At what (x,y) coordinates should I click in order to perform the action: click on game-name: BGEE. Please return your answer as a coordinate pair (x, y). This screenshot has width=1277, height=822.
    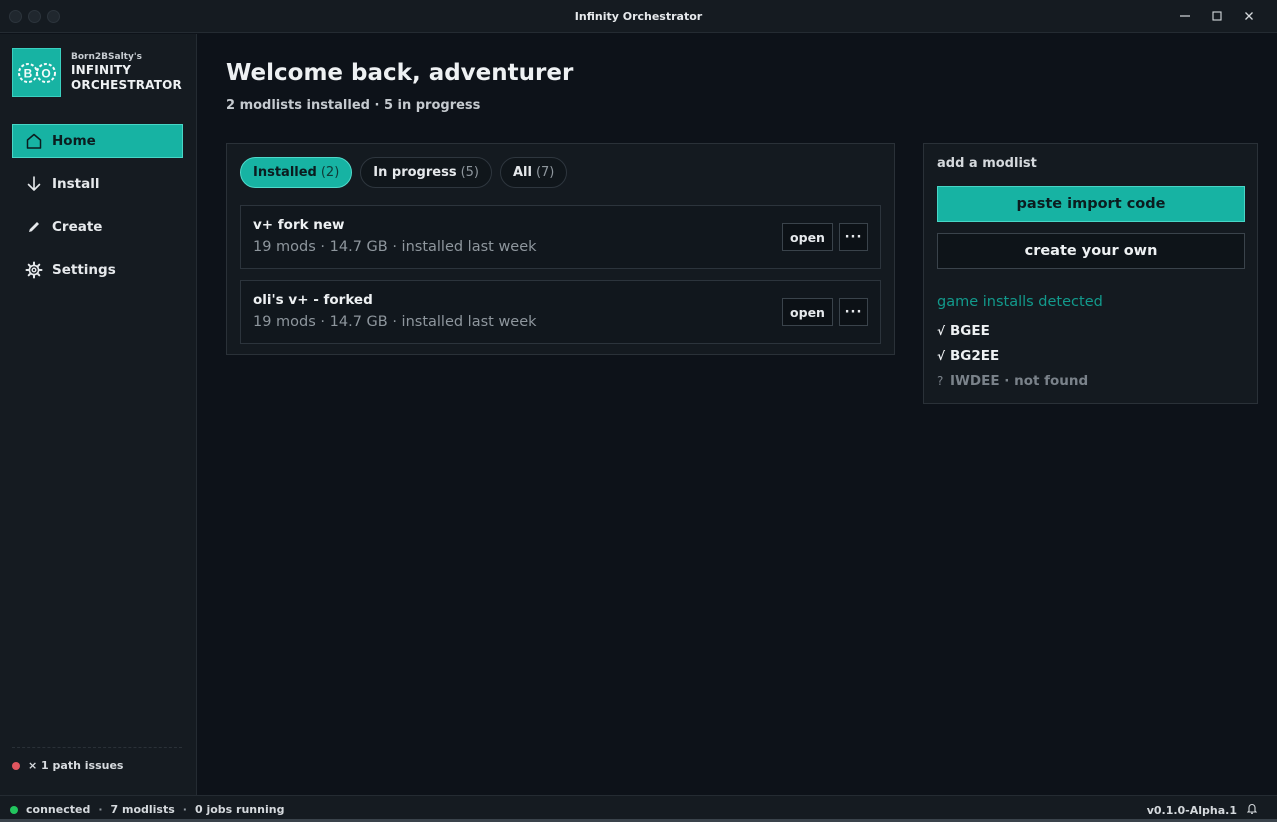
    Looking at the image, I should click on (970, 331).